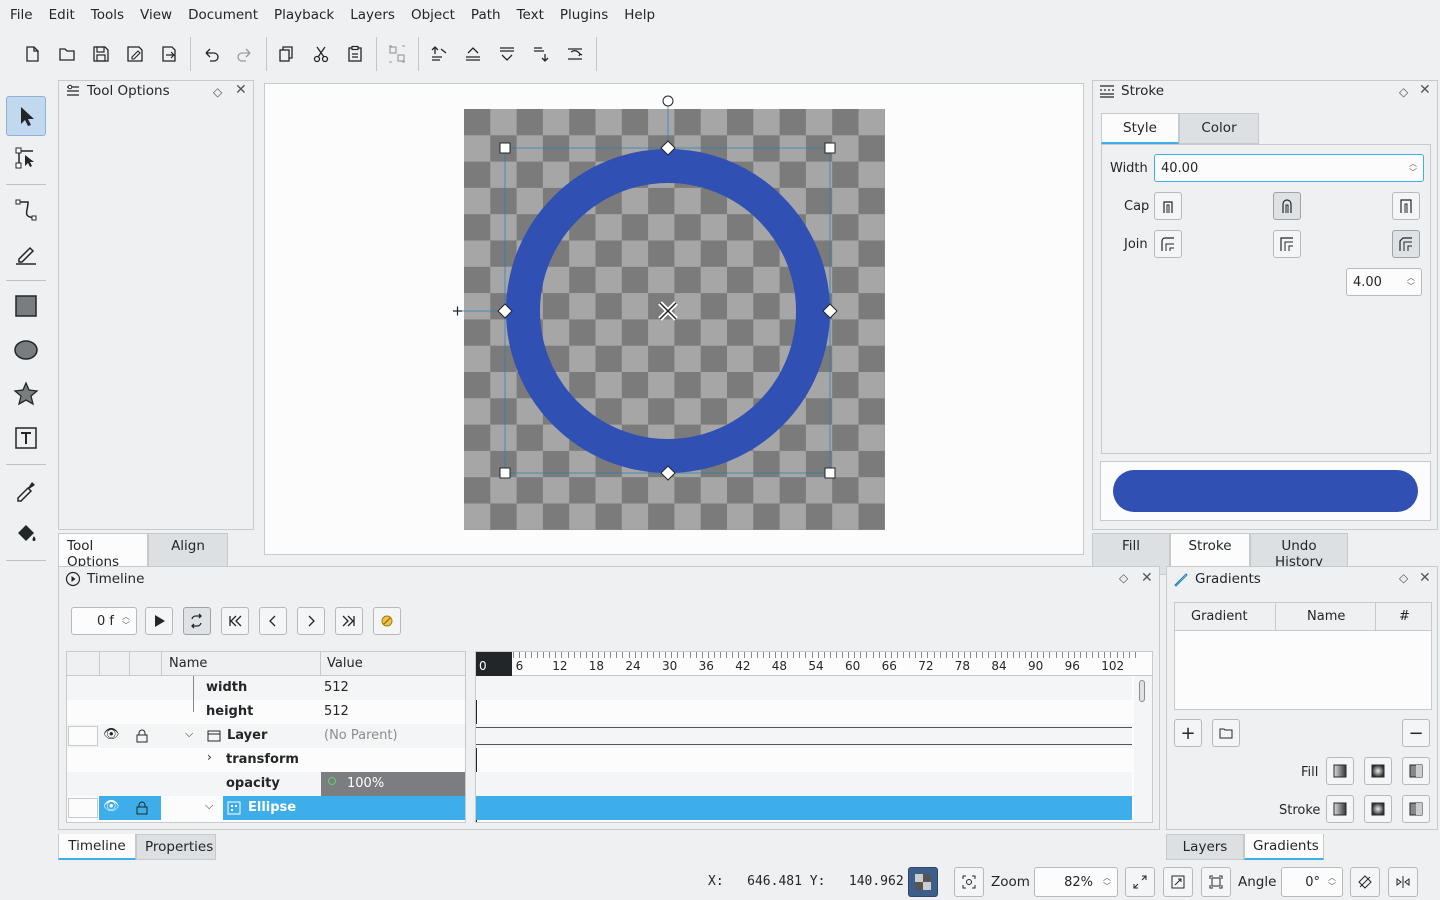 Image resolution: width=1440 pixels, height=900 pixels. What do you see at coordinates (32, 54) in the screenshot?
I see `new-document-icon` at bounding box center [32, 54].